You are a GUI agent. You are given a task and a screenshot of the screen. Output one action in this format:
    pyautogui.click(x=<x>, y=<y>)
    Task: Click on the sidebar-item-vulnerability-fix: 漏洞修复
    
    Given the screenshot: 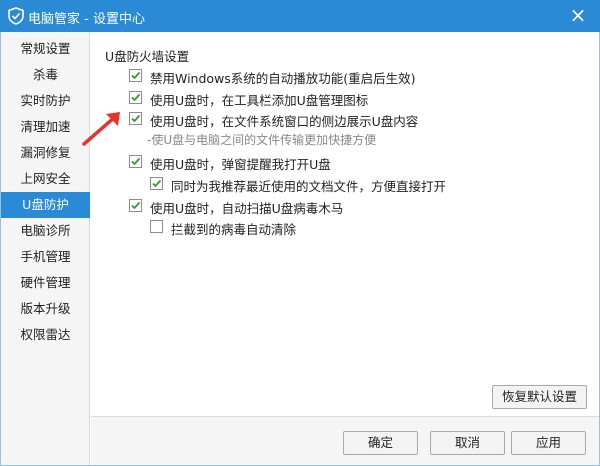 What is the action you would take?
    pyautogui.click(x=45, y=153)
    